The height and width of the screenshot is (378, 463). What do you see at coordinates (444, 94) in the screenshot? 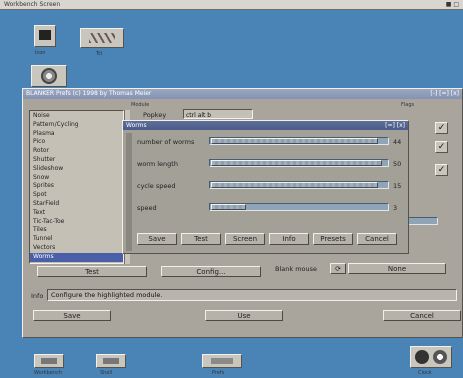
I see `prefs-window-gadgets: [-] [=] [x]` at bounding box center [444, 94].